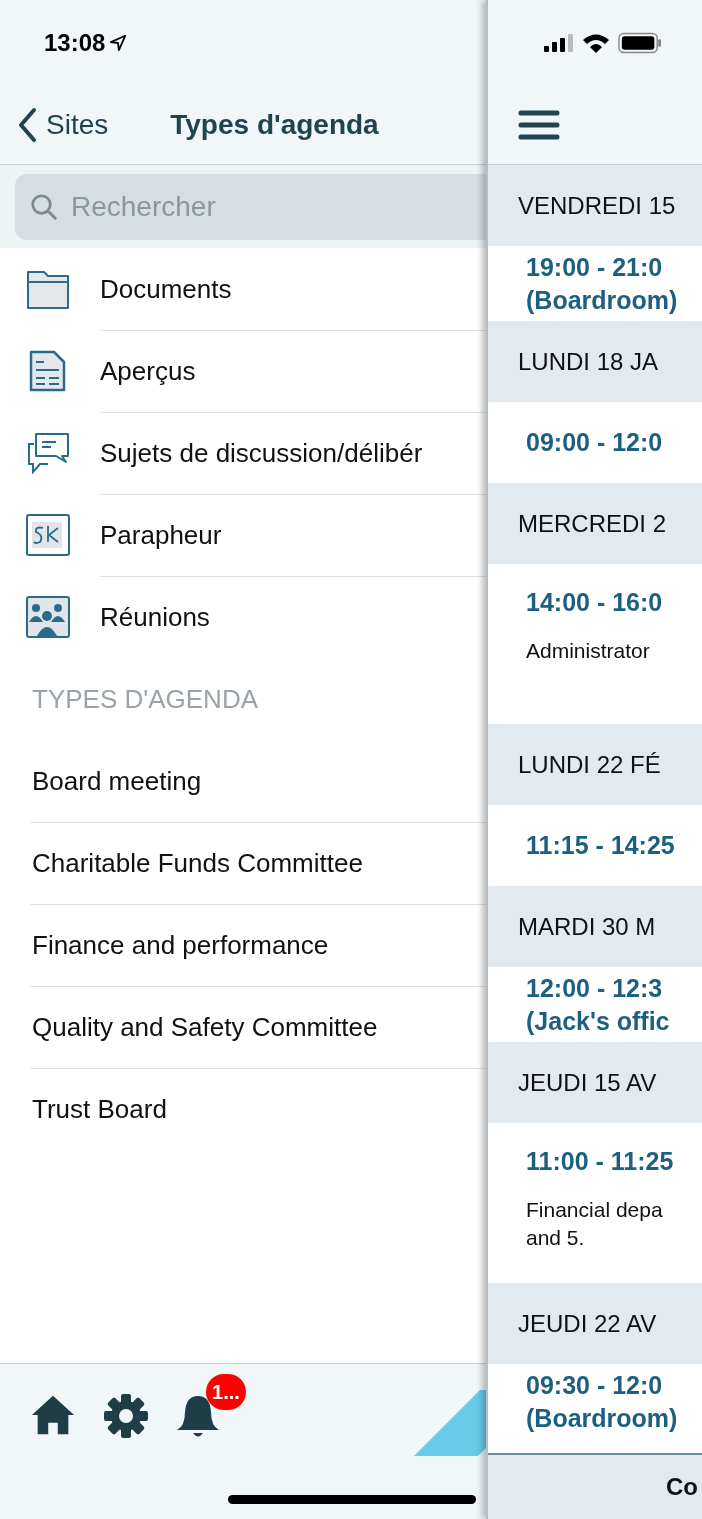 This screenshot has height=1519, width=702. Describe the element at coordinates (595, 1004) in the screenshot. I see `agenda-event: 12:00 - 12:3 (Jack's offic` at that location.